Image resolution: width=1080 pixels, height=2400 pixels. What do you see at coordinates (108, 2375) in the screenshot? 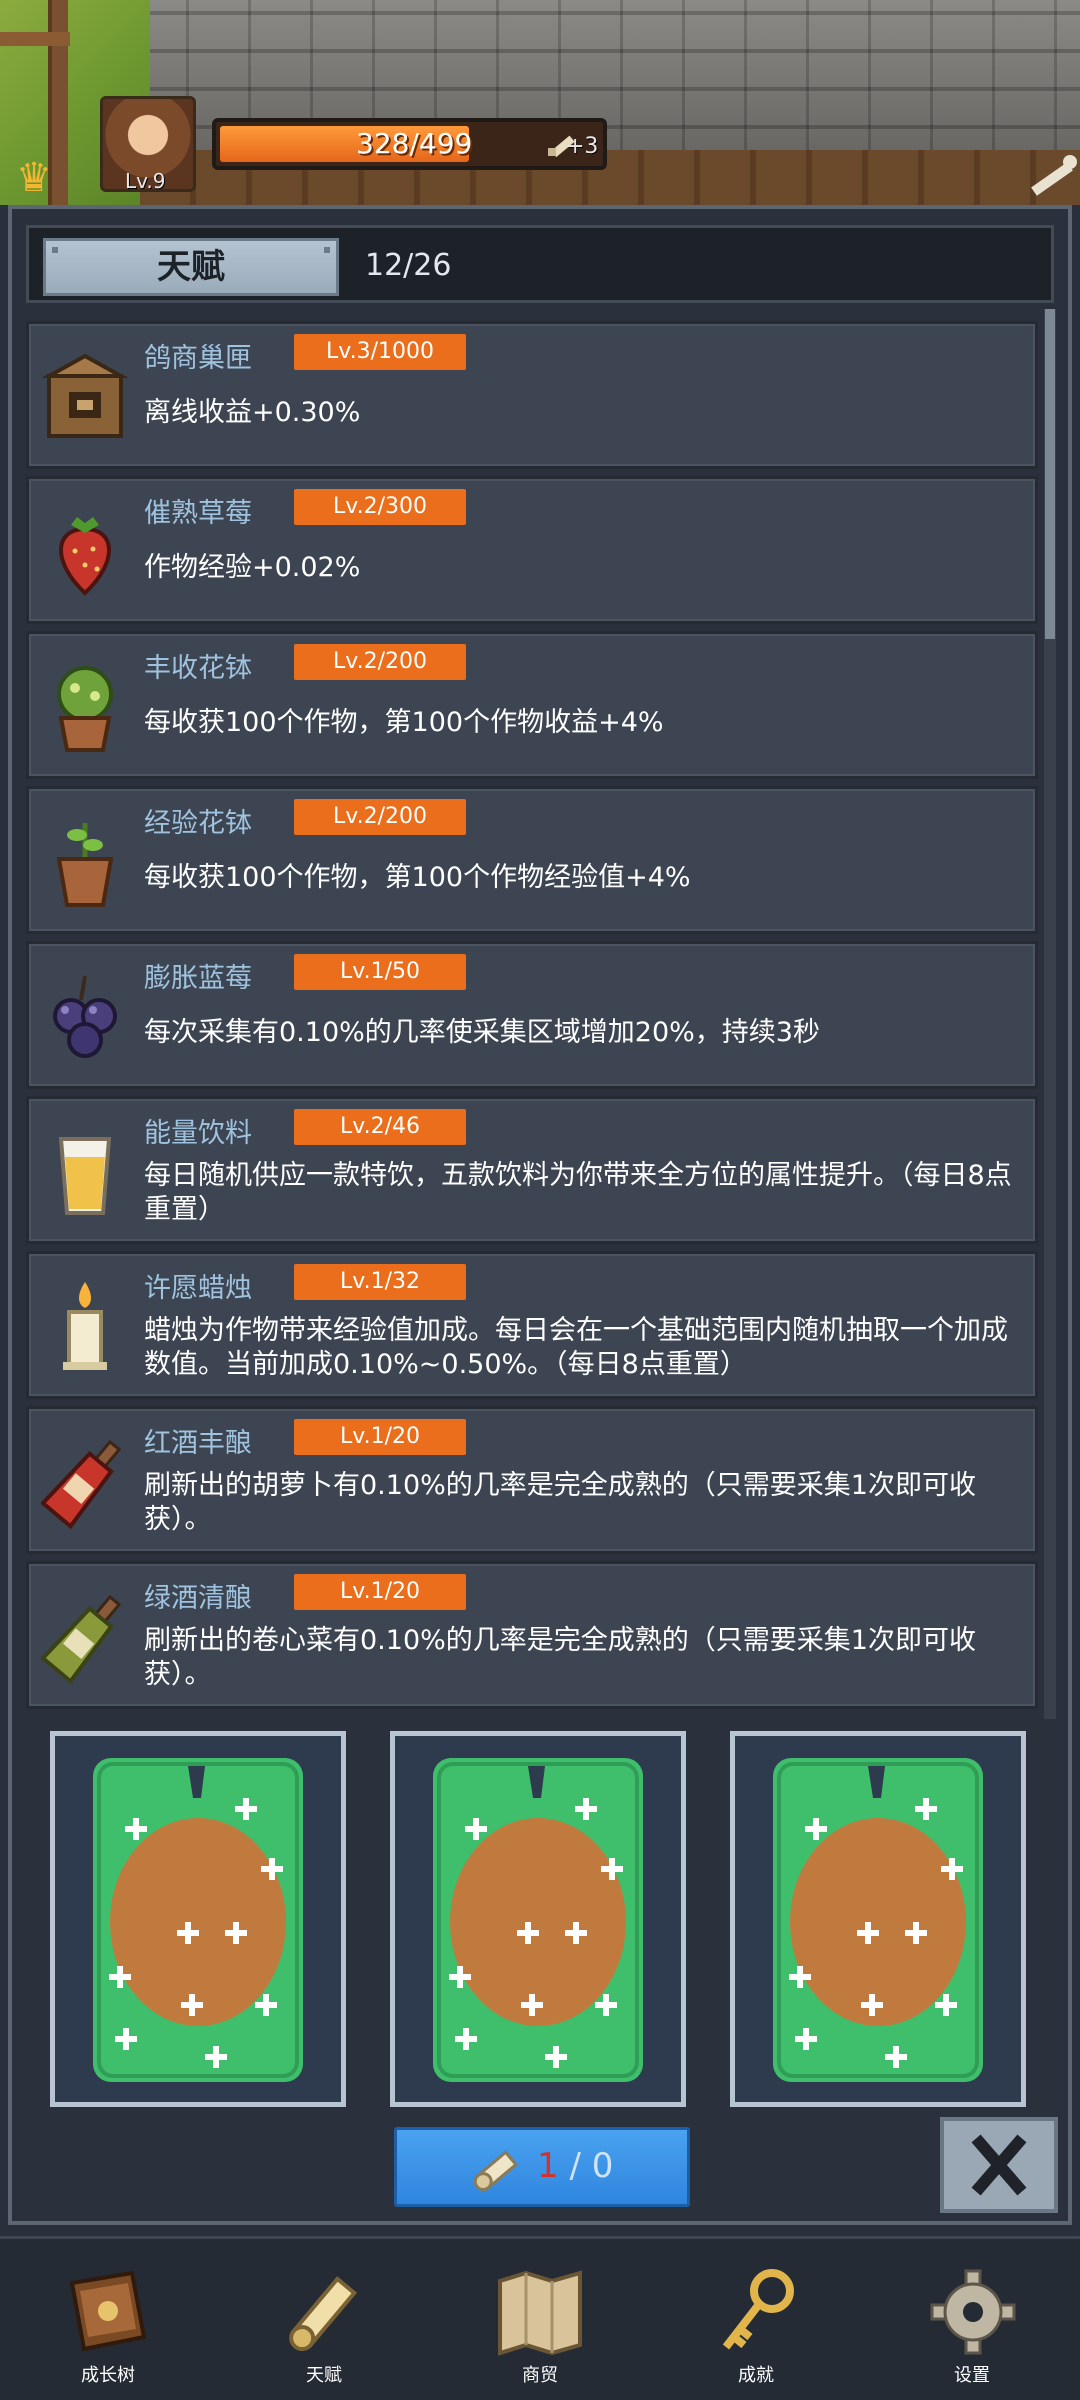
I see `nav-label: 成长树` at bounding box center [108, 2375].